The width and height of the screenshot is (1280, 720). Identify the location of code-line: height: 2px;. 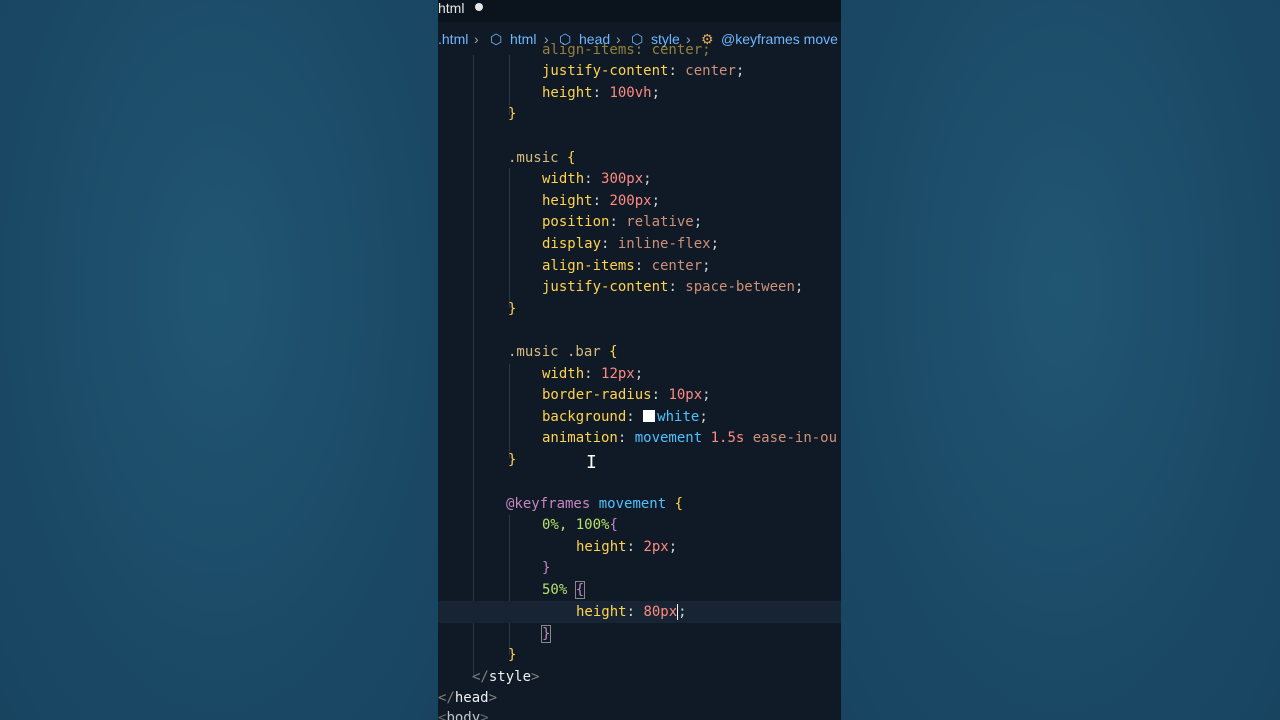
(627, 547).